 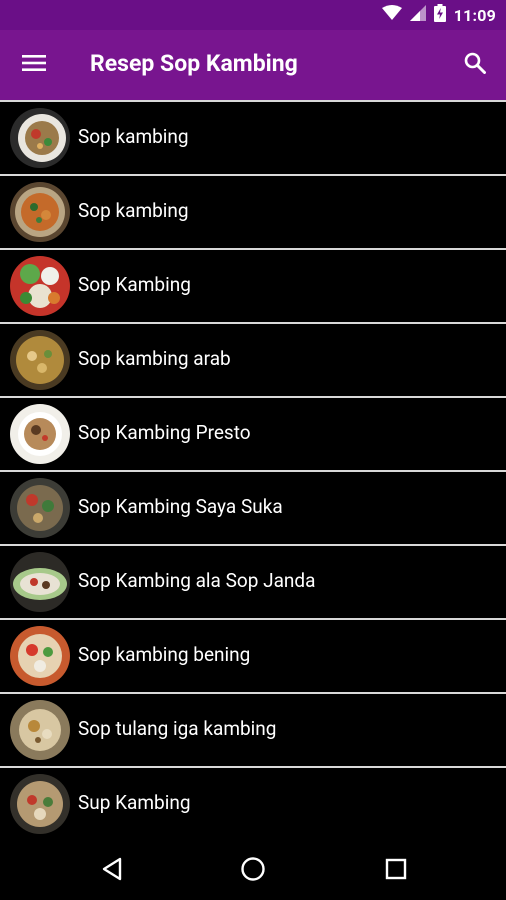 What do you see at coordinates (253, 433) in the screenshot?
I see `recipe-list-item: Sop Kambing Presto` at bounding box center [253, 433].